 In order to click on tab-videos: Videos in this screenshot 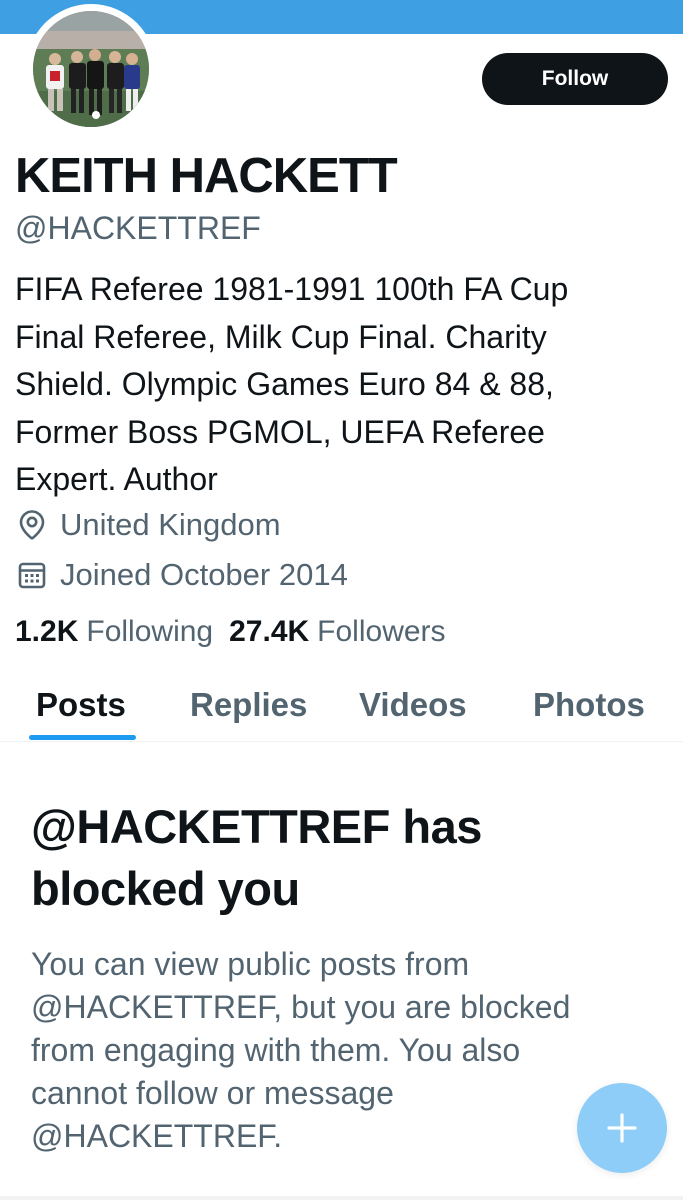, I will do `click(413, 705)`.